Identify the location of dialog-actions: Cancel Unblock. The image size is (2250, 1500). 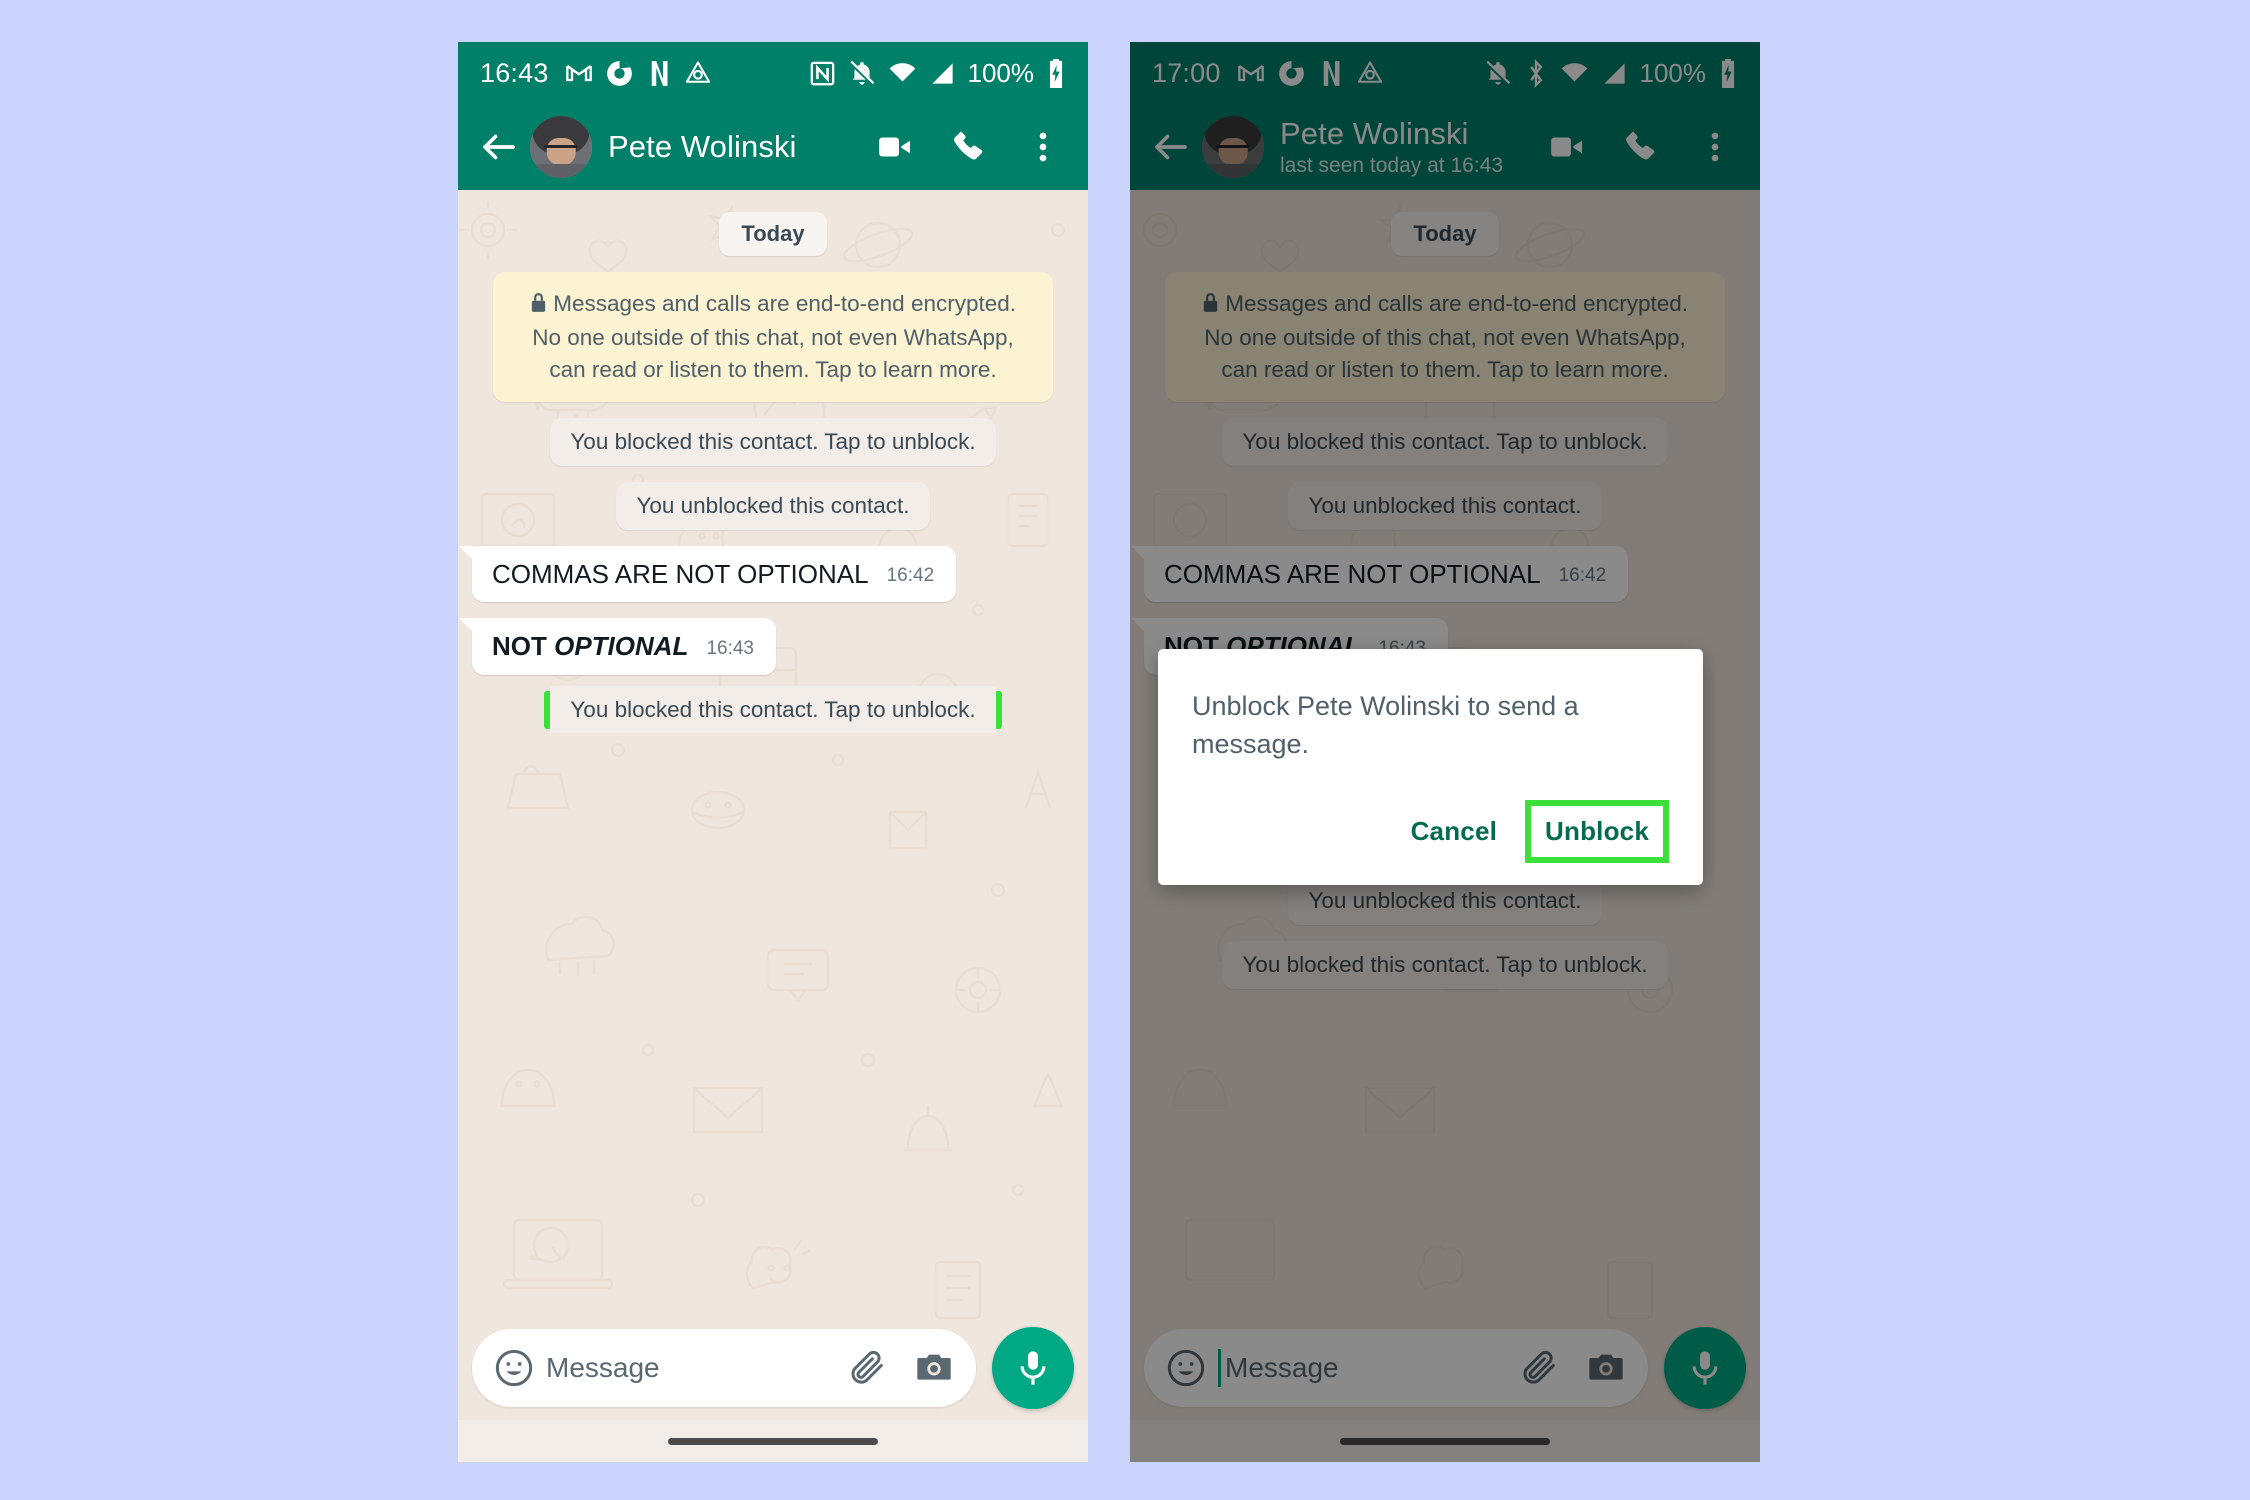
(1430, 831).